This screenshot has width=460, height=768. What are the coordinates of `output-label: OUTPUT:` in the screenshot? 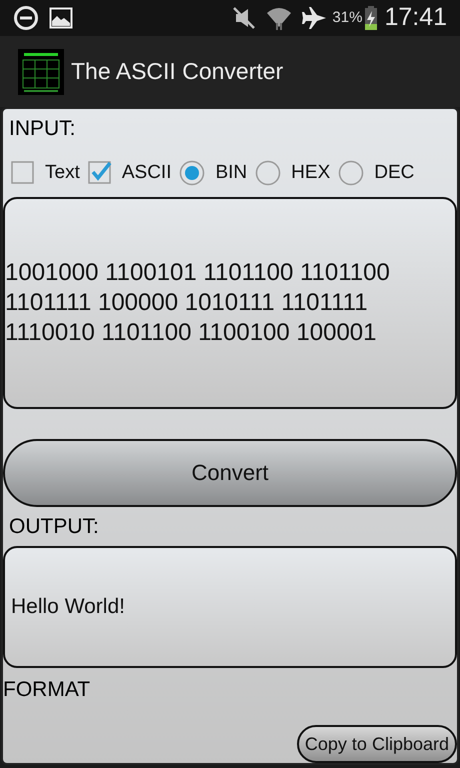 It's located at (54, 527).